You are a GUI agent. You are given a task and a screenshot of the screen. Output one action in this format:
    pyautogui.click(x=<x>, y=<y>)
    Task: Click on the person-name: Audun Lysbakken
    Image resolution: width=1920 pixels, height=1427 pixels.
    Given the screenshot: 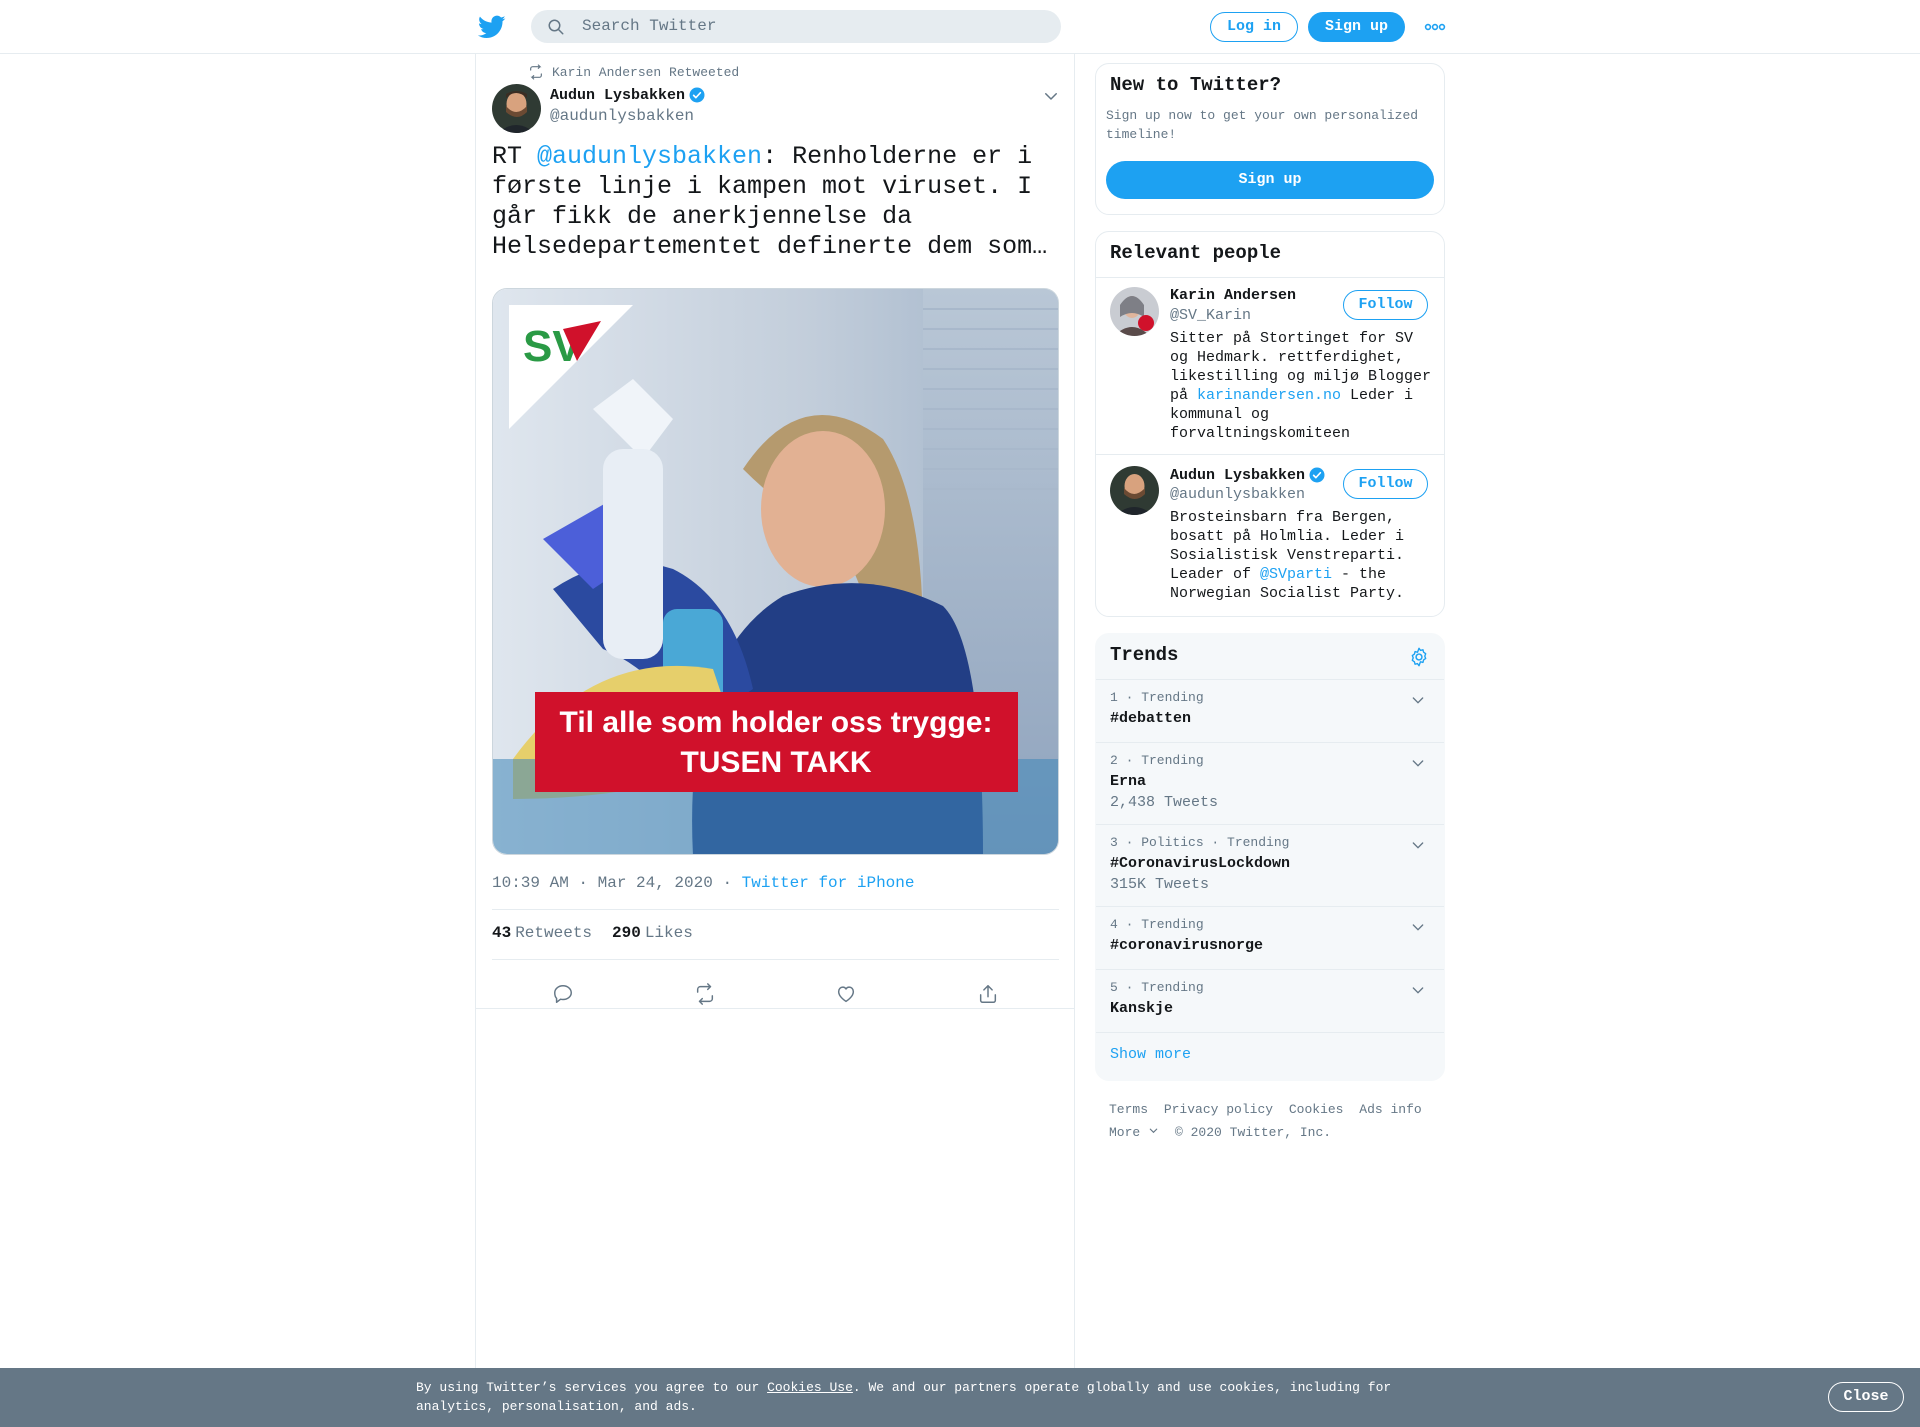 What is the action you would take?
    pyautogui.click(x=1248, y=475)
    